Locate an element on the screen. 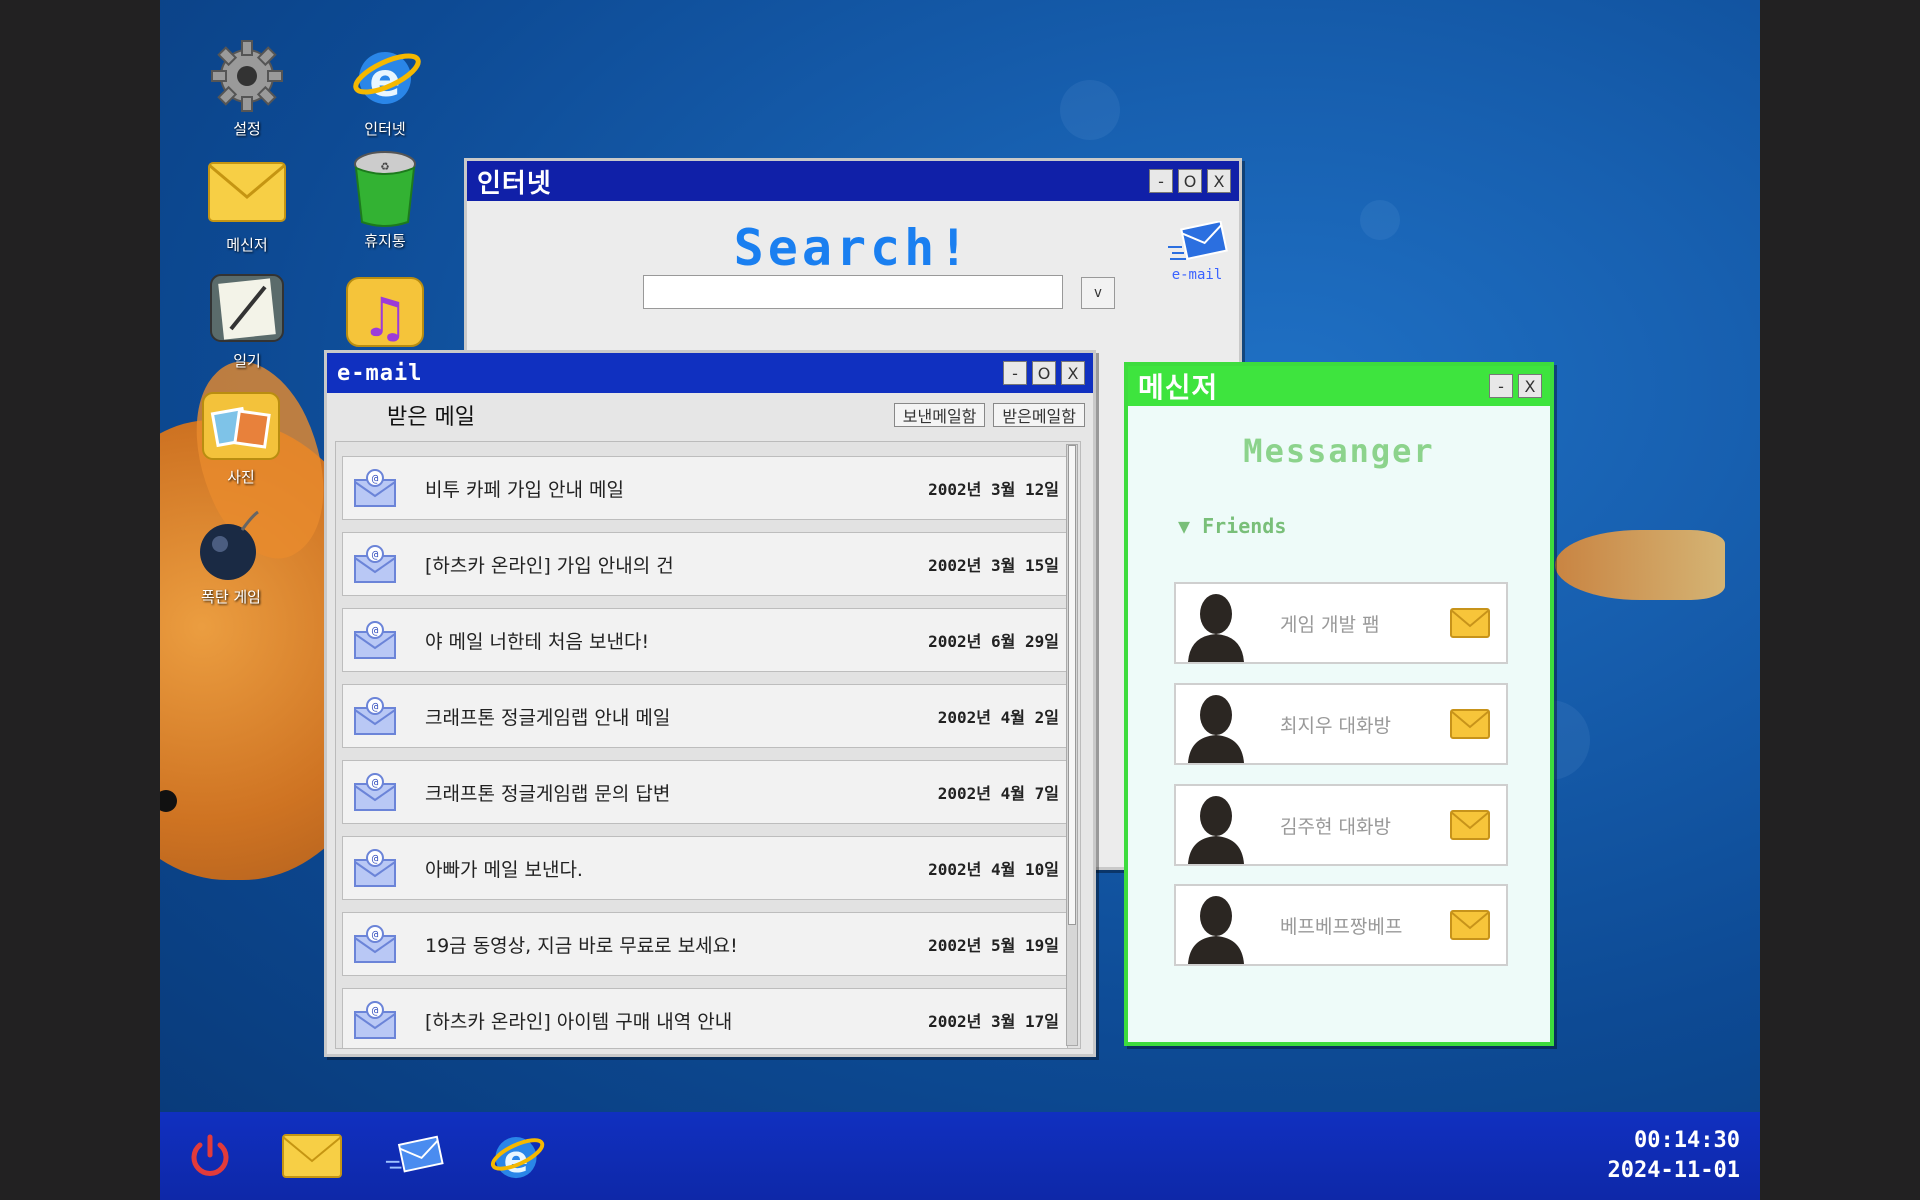 This screenshot has width=1920, height=1200. goldfish-tail is located at coordinates (1640, 565).